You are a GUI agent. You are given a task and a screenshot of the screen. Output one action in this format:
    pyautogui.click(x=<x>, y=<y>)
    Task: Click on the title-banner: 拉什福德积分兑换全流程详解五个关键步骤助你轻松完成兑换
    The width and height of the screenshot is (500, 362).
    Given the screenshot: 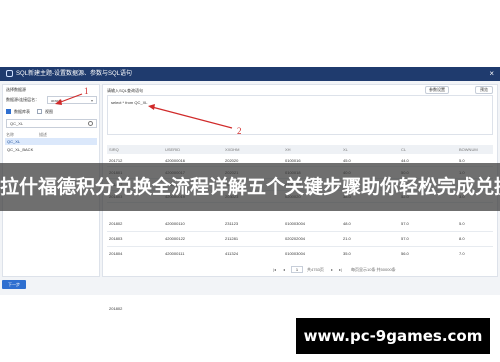 What is the action you would take?
    pyautogui.click(x=250, y=187)
    